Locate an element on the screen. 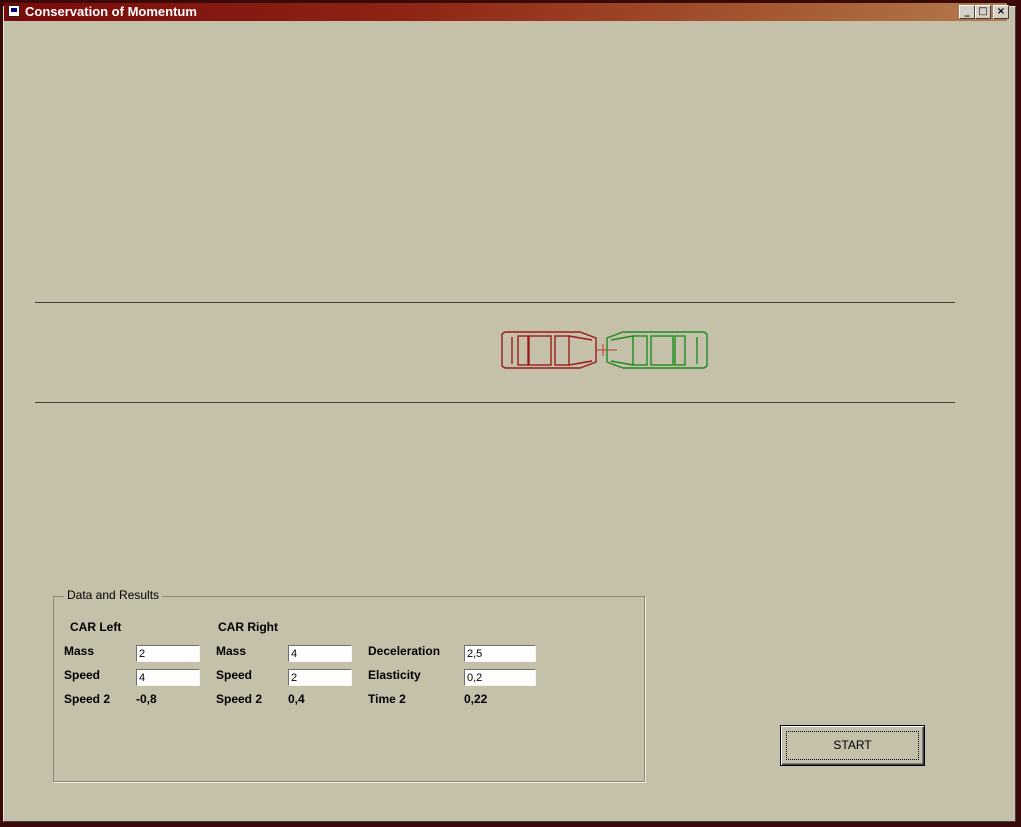 The width and height of the screenshot is (1021, 827). car-left-mass-input is located at coordinates (168, 653).